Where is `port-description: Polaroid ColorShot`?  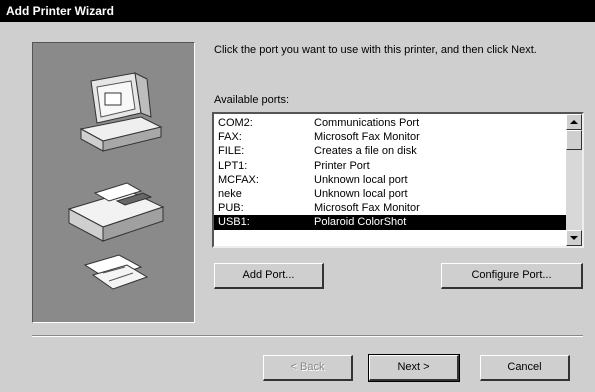 port-description: Polaroid ColorShot is located at coordinates (360, 222).